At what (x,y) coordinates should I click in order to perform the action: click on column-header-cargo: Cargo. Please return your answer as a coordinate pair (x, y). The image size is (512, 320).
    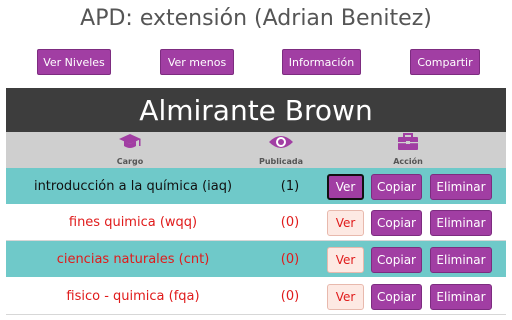
    Looking at the image, I should click on (130, 150).